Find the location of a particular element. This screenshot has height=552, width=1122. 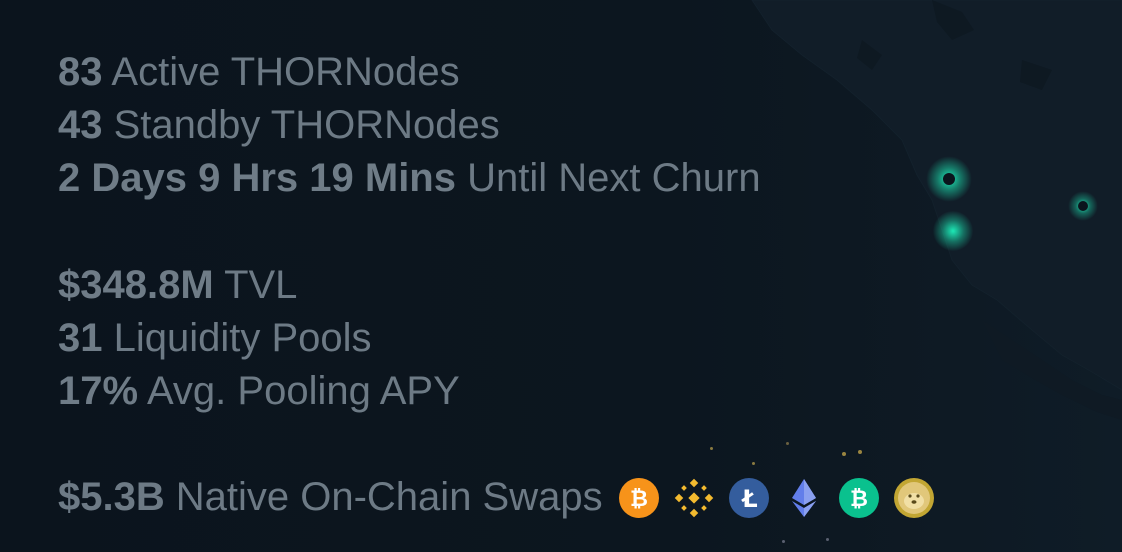

swaps-value: $5.3B is located at coordinates (111, 497).